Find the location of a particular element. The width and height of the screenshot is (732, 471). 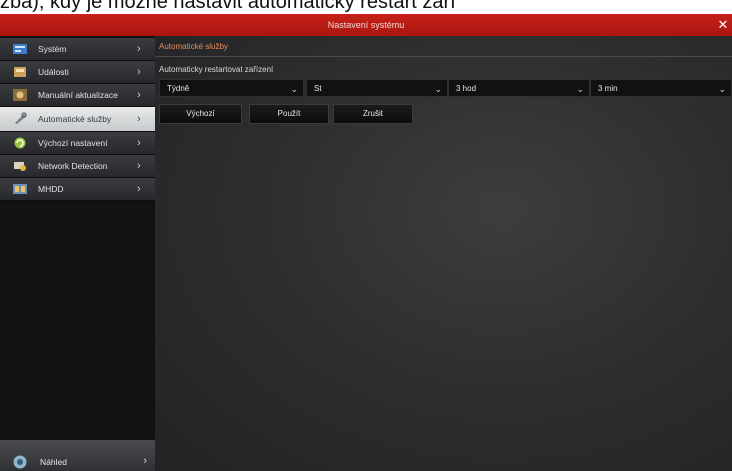

minute-select: 3 min ⌄ is located at coordinates (661, 88).